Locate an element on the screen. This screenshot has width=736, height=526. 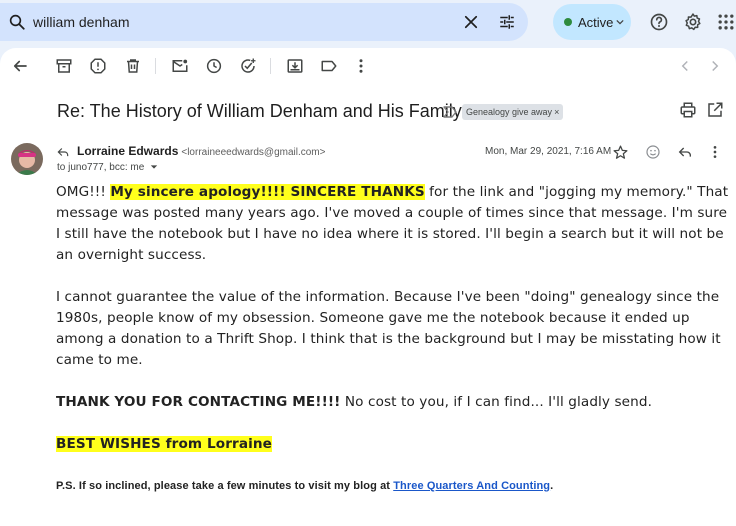
avatar-photo is located at coordinates (27, 159).